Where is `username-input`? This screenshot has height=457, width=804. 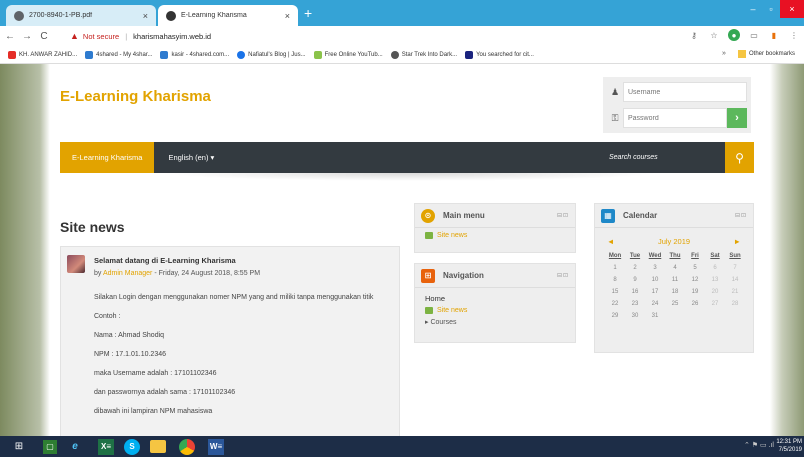 username-input is located at coordinates (685, 92).